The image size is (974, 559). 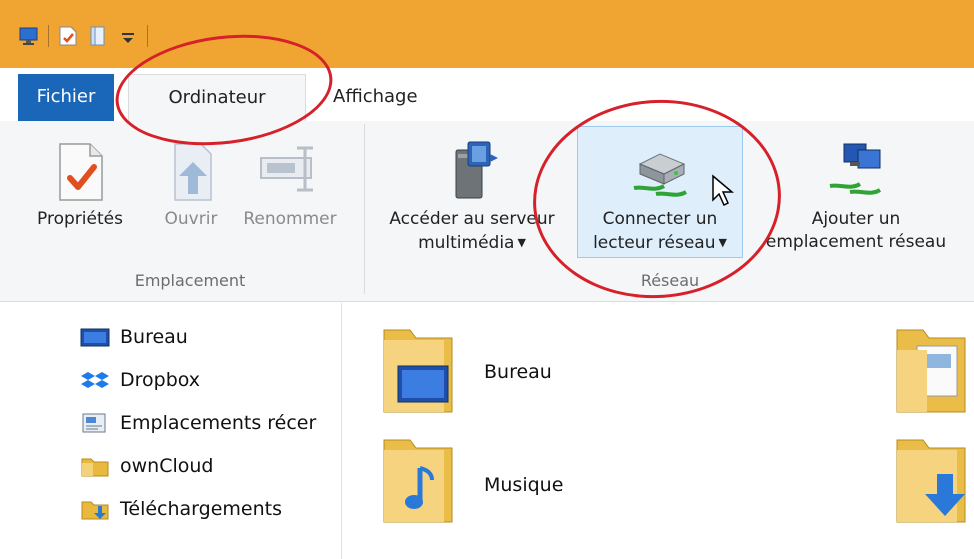 What do you see at coordinates (418, 481) in the screenshot?
I see `music-folder-icon` at bounding box center [418, 481].